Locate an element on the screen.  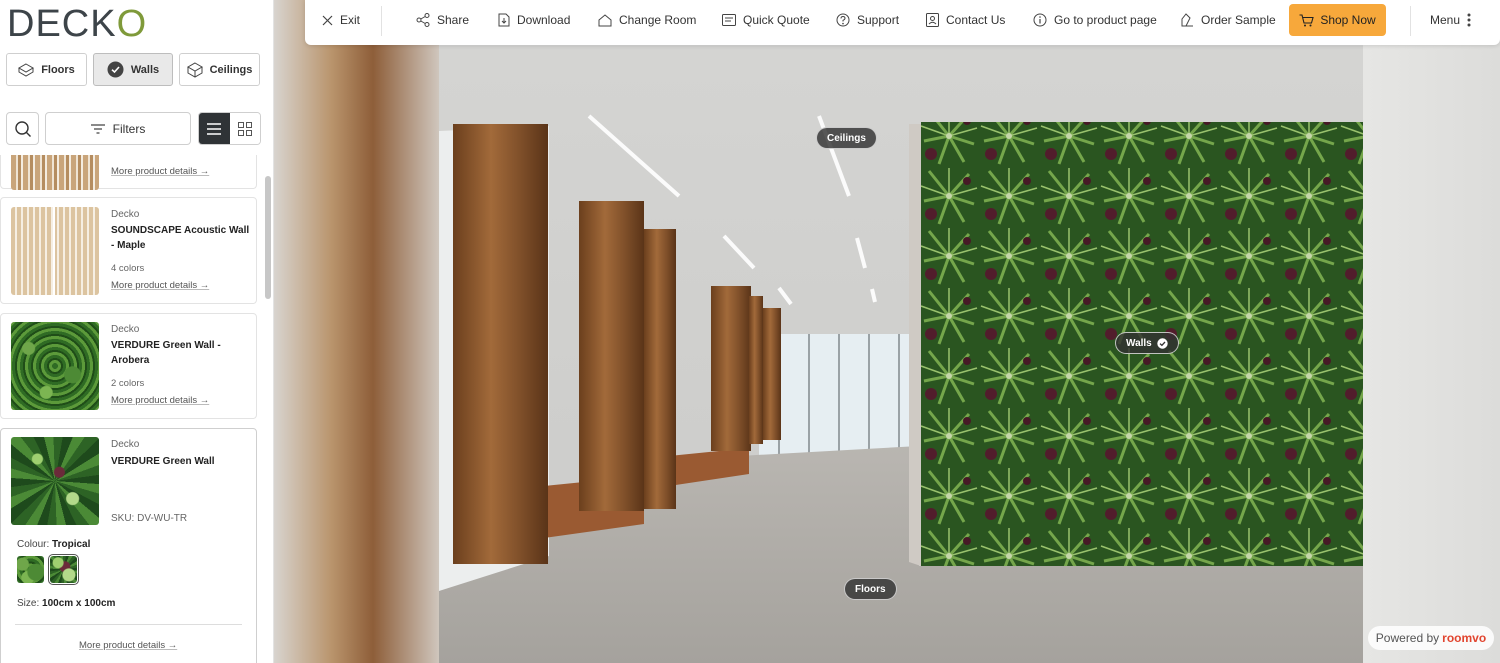
sidebar-scrollbar is located at coordinates (268, 237).